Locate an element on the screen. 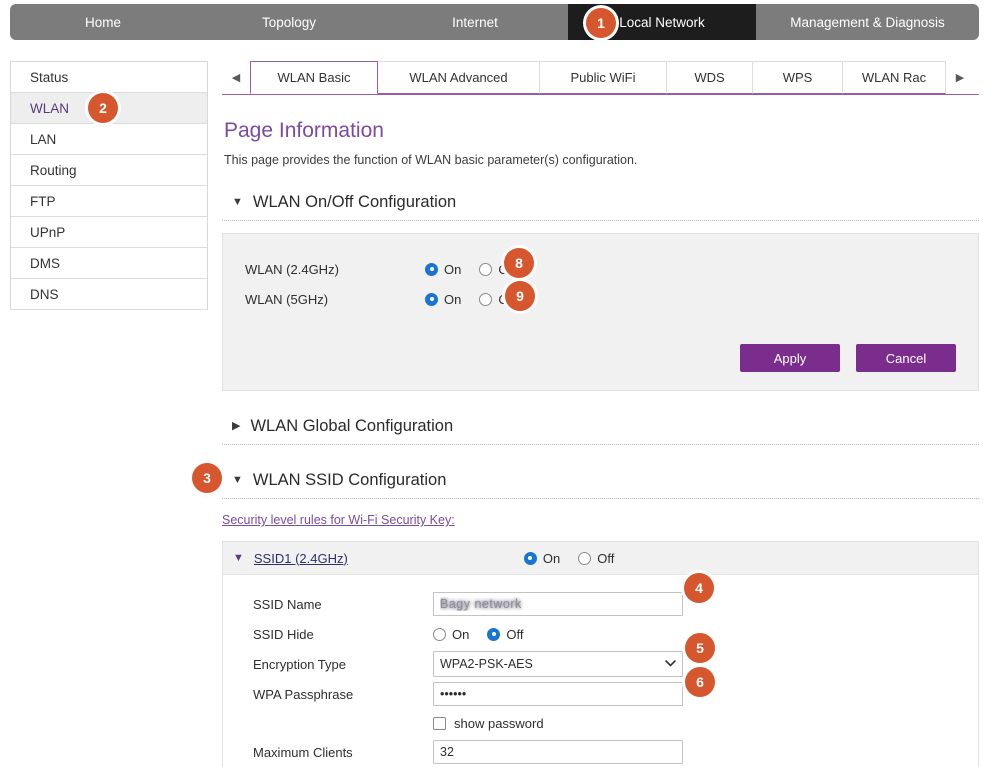 Image resolution: width=989 pixels, height=767 pixels. sidebar-item-status-label: Status is located at coordinates (49, 77).